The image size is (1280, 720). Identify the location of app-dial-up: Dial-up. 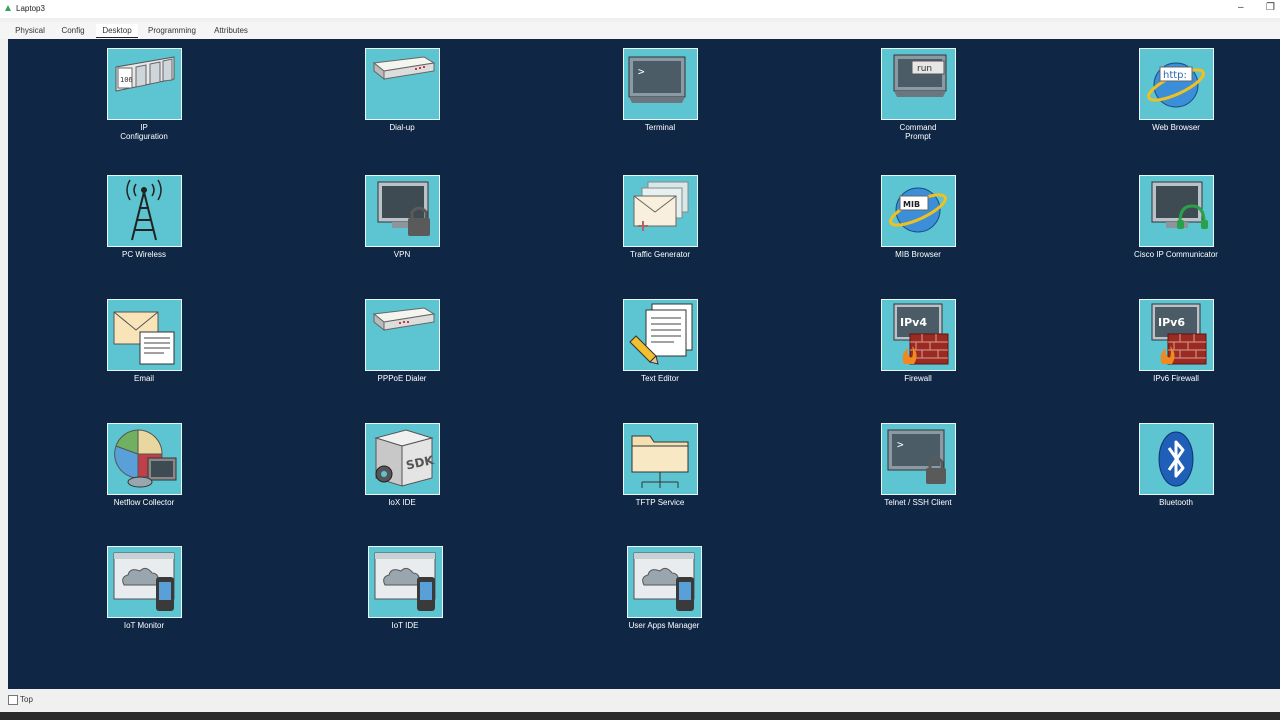
(402, 90).